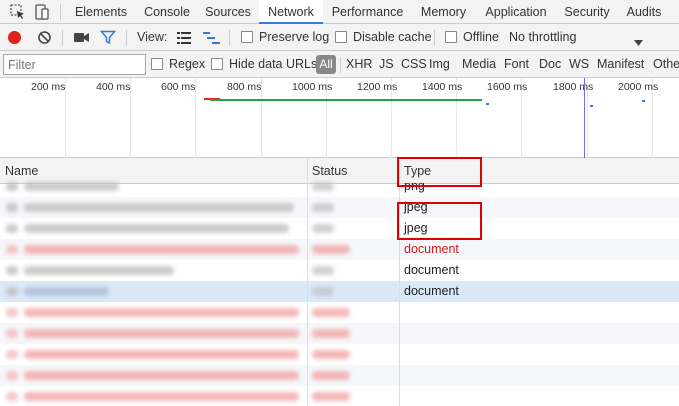  What do you see at coordinates (81, 39) in the screenshot?
I see `capture-screenshots-icon` at bounding box center [81, 39].